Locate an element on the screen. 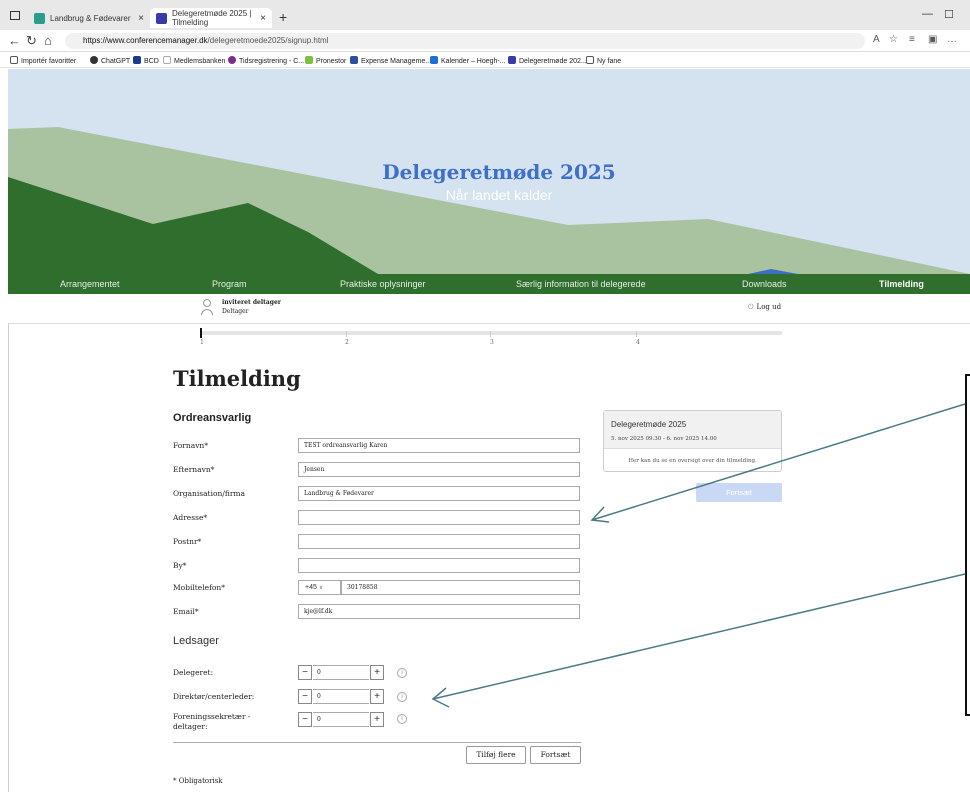  logout-link: ⏻ Log ud is located at coordinates (764, 307).